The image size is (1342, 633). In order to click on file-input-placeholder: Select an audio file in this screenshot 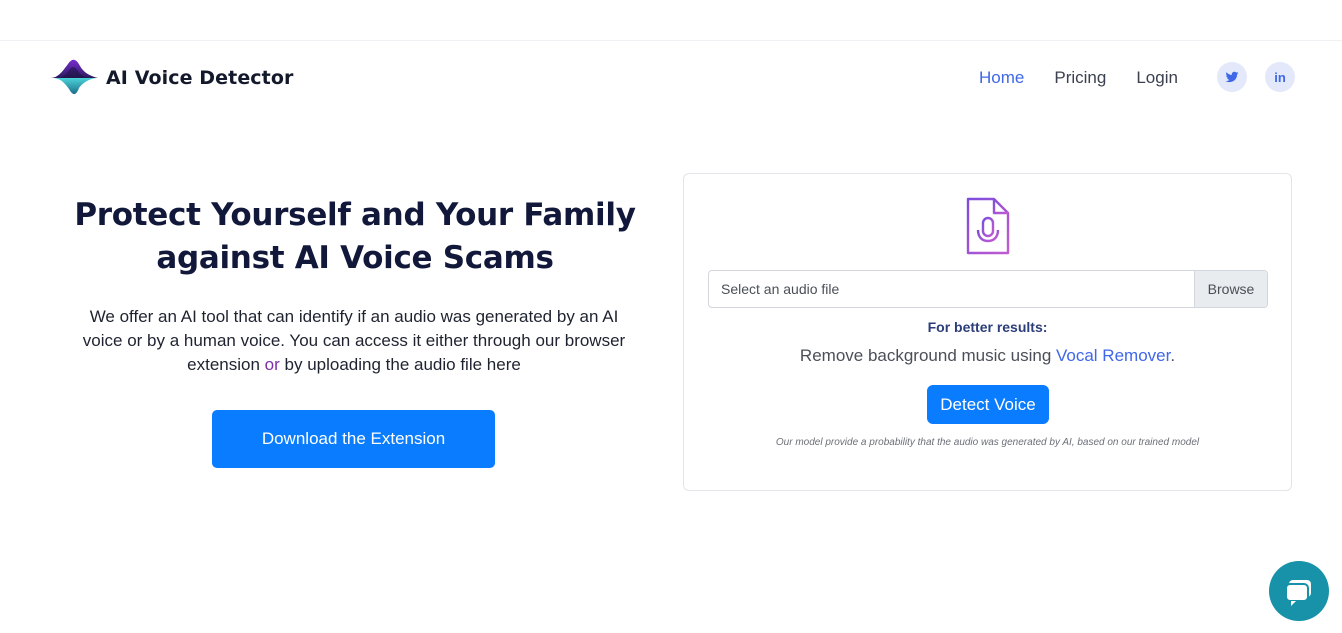, I will do `click(951, 289)`.